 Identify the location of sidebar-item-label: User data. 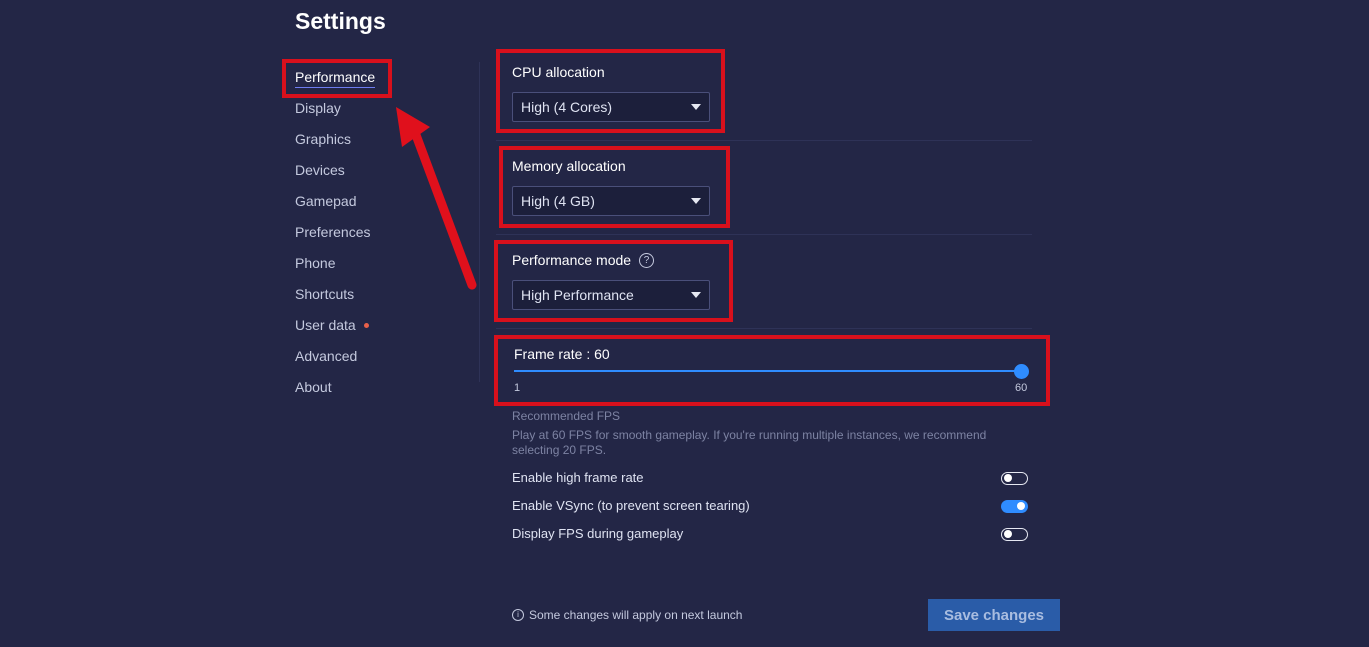
(325, 325).